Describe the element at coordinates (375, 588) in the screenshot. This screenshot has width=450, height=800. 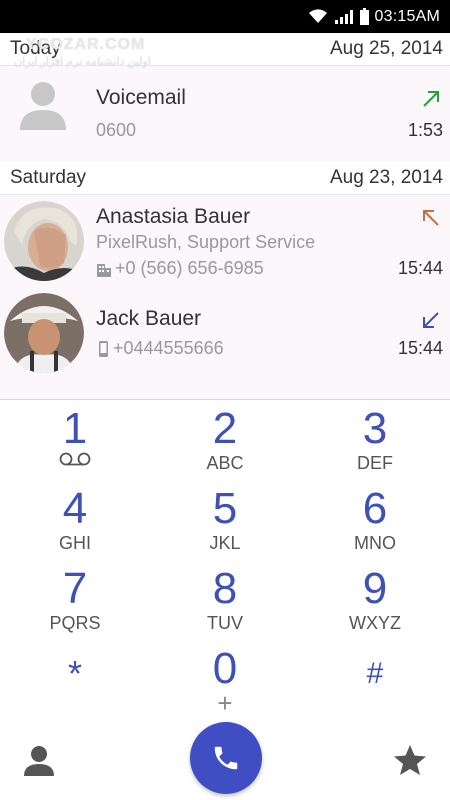
I see `key-digit: 9` at that location.